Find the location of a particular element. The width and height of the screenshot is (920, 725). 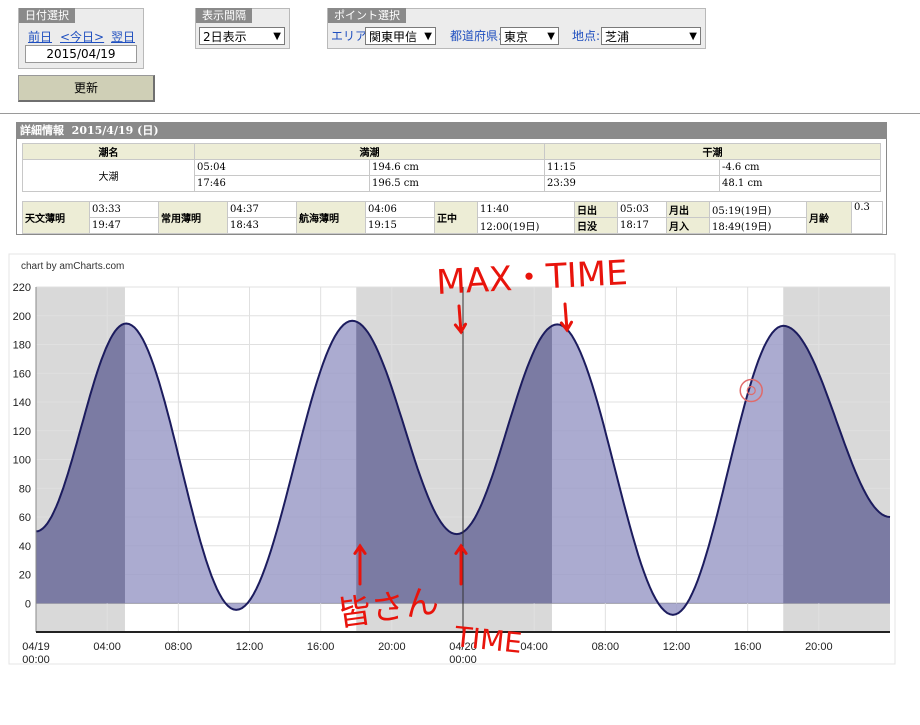

civil-twilight-end: 18:43 is located at coordinates (262, 225).